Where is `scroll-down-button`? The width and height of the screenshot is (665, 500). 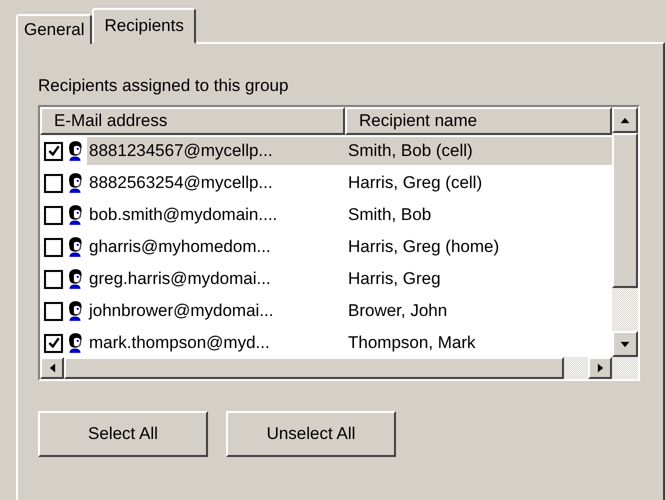
scroll-down-button is located at coordinates (625, 344).